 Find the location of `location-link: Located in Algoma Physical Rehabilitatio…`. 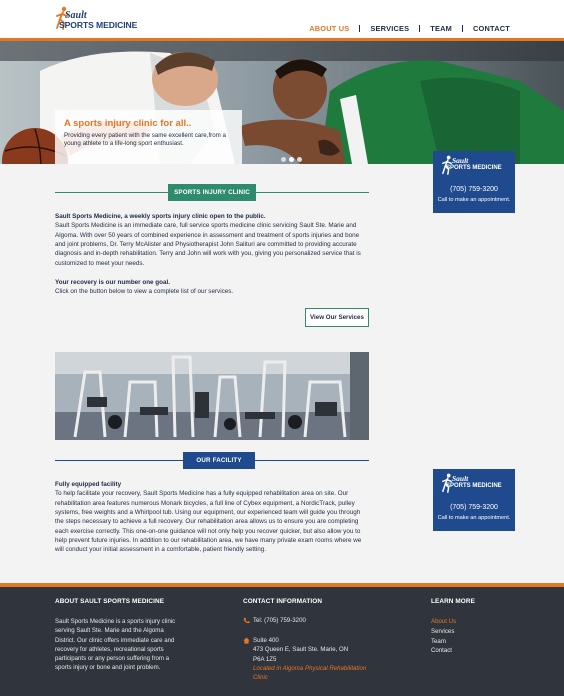

location-link: Located in Algoma Physical Rehabilitatio… is located at coordinates (315, 673).